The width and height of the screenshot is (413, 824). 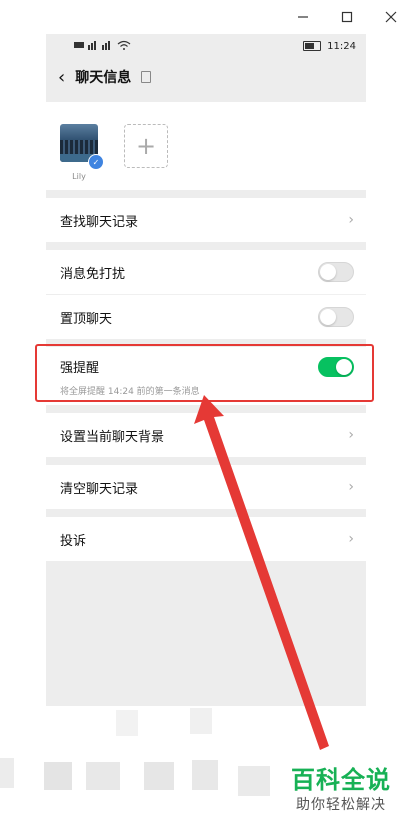 What do you see at coordinates (135, 752) in the screenshot?
I see `blurred-region` at bounding box center [135, 752].